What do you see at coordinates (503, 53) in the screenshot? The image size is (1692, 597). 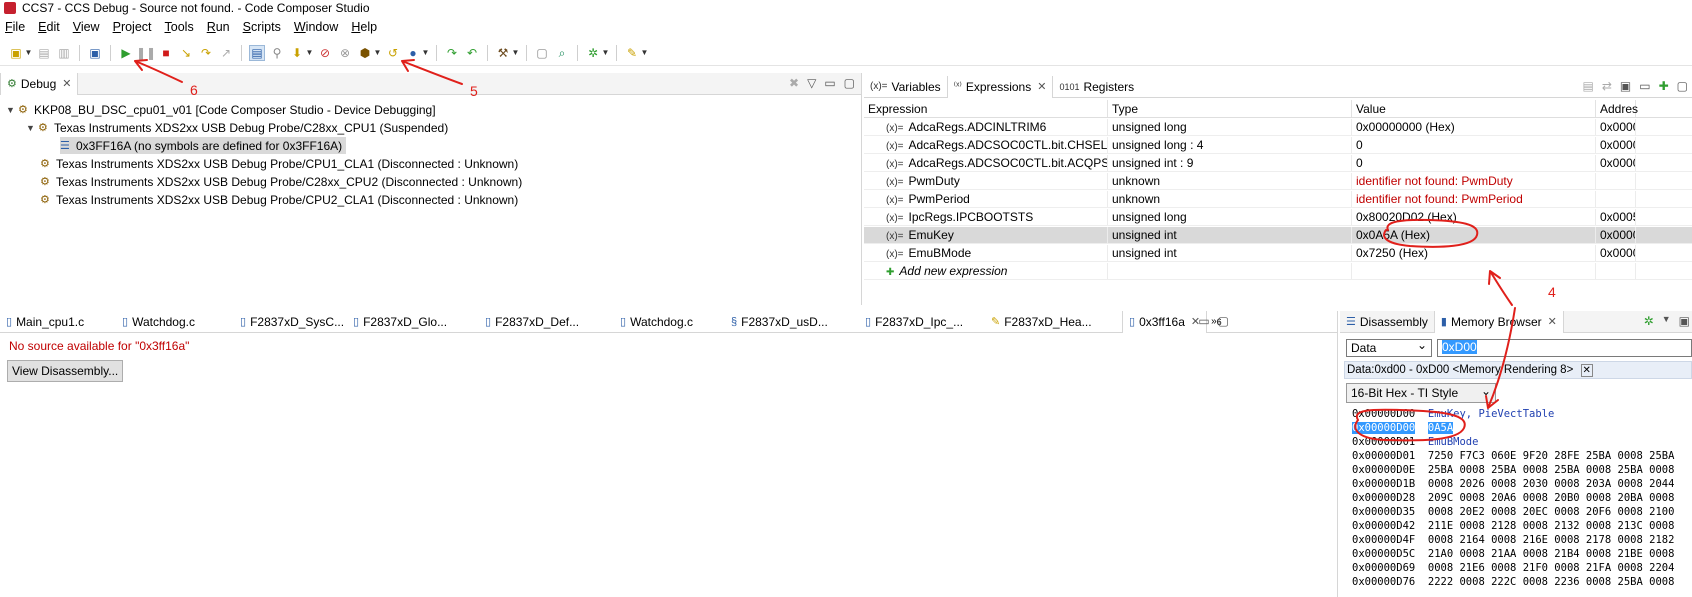 I see `build-hammer-icon: ⚒` at bounding box center [503, 53].